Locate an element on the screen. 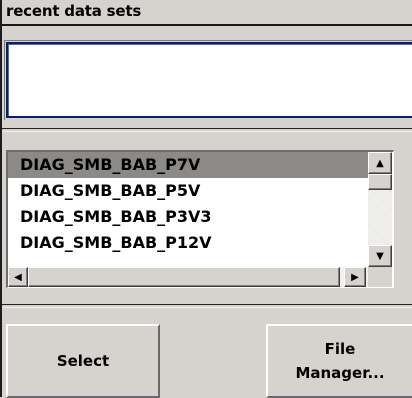 The height and width of the screenshot is (398, 412). section-divider-highlight is located at coordinates (207, 131).